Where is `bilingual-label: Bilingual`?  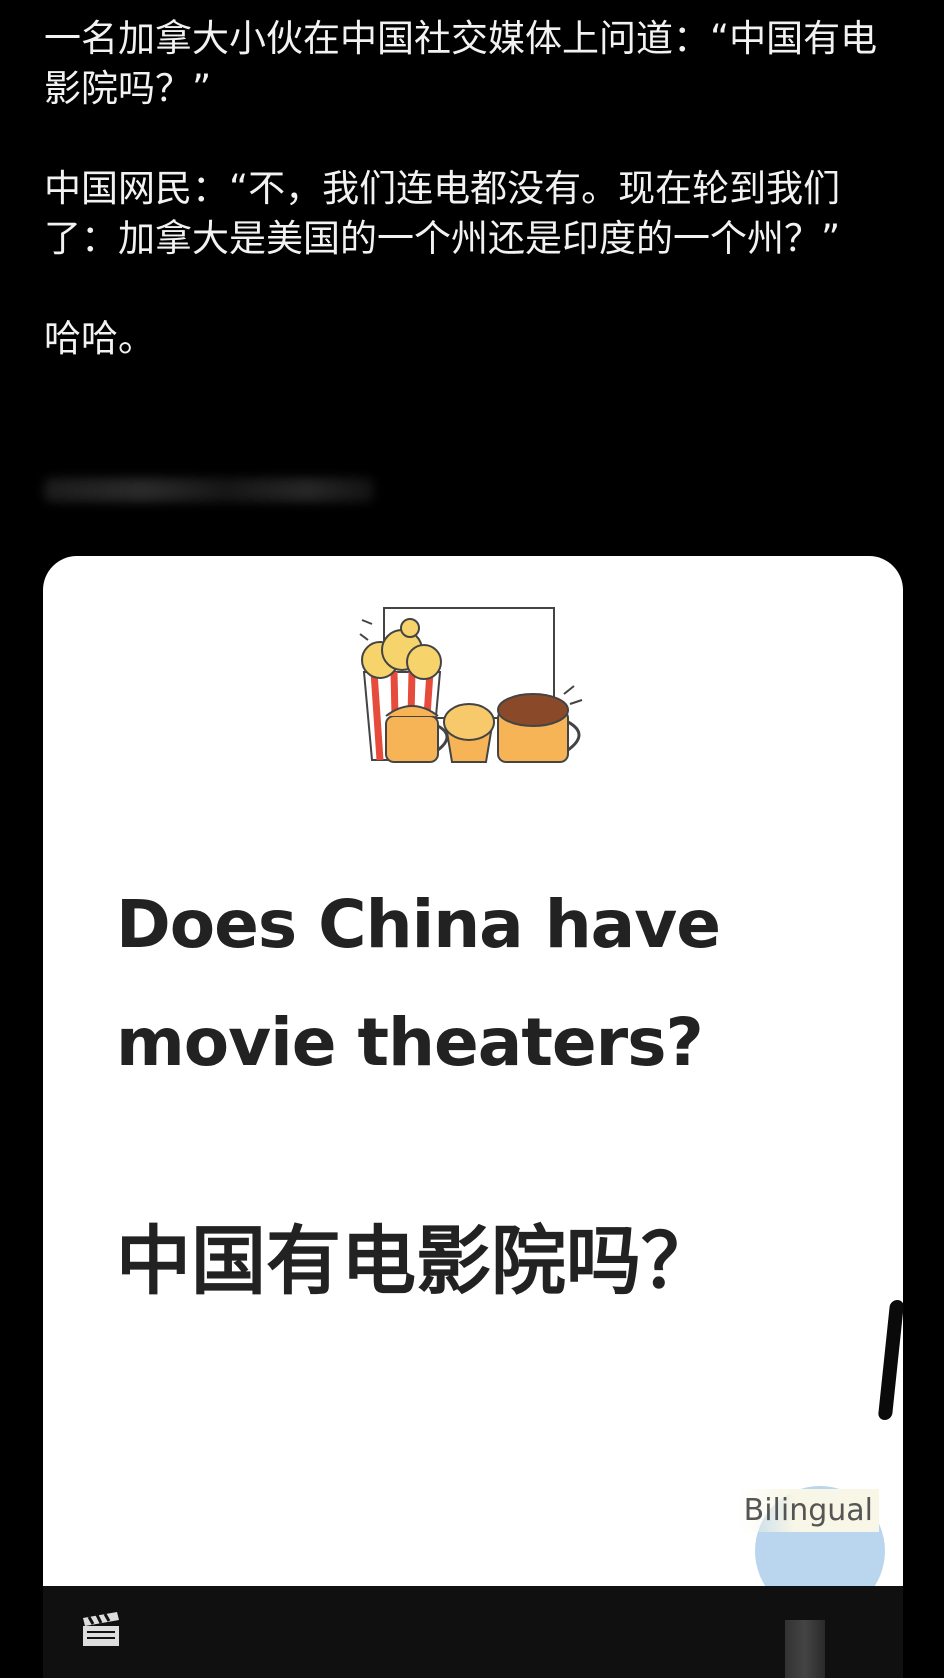 bilingual-label: Bilingual is located at coordinates (808, 1510).